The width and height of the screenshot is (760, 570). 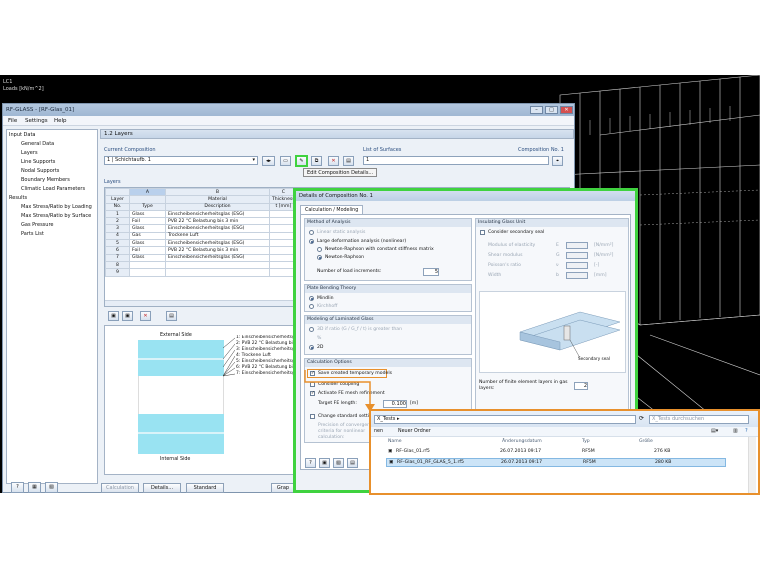 I want to click on prev-next-button: ◂▸, so click(x=268, y=161).